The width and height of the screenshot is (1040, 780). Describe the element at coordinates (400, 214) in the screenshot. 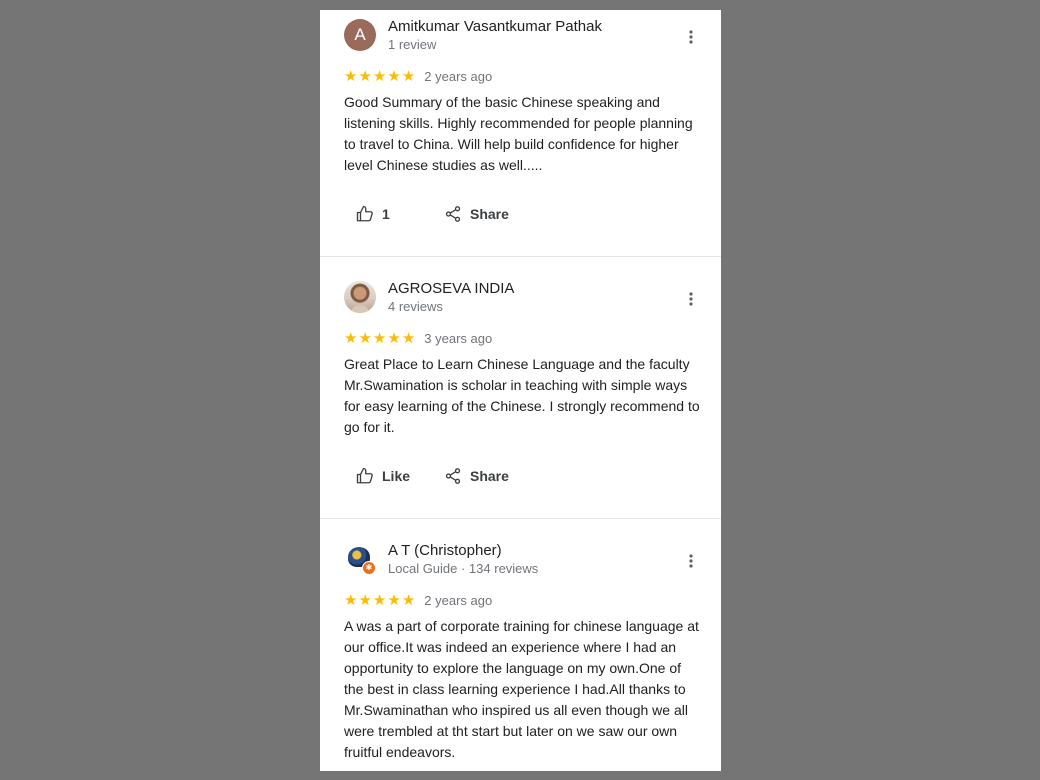

I see `like-button: 1` at that location.